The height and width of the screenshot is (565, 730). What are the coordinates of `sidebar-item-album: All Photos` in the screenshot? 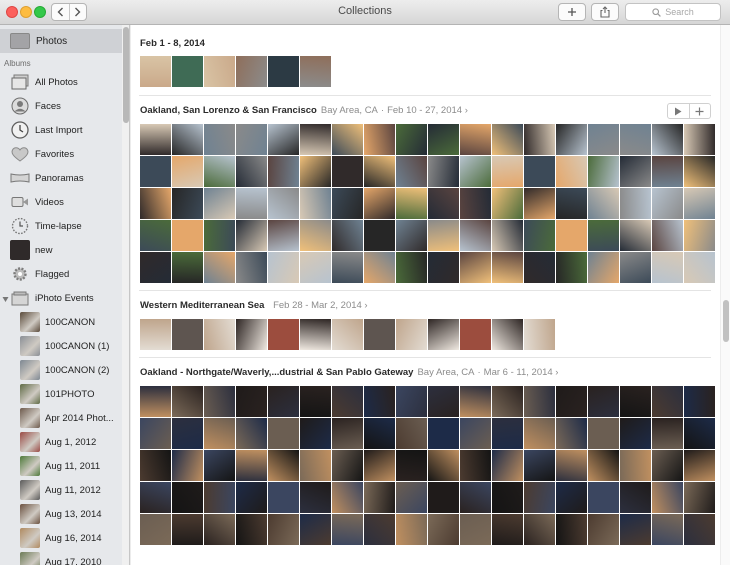 It's located at (61, 82).